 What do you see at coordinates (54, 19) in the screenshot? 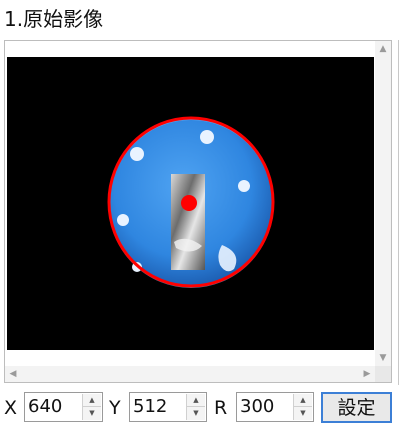
I see `section-title: 1.原始影像` at bounding box center [54, 19].